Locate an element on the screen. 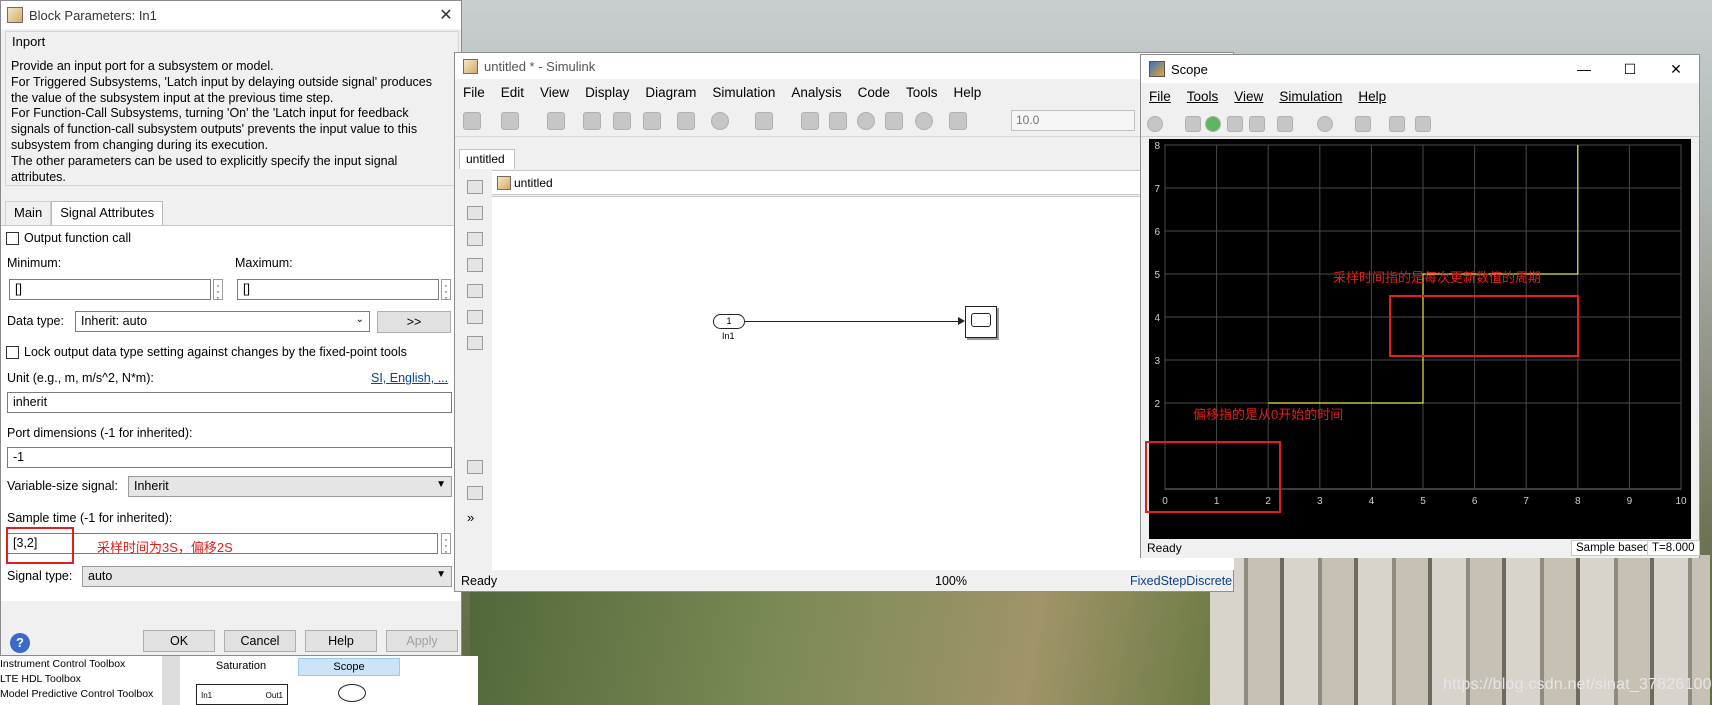  library-browser-icon is located at coordinates (686, 121).